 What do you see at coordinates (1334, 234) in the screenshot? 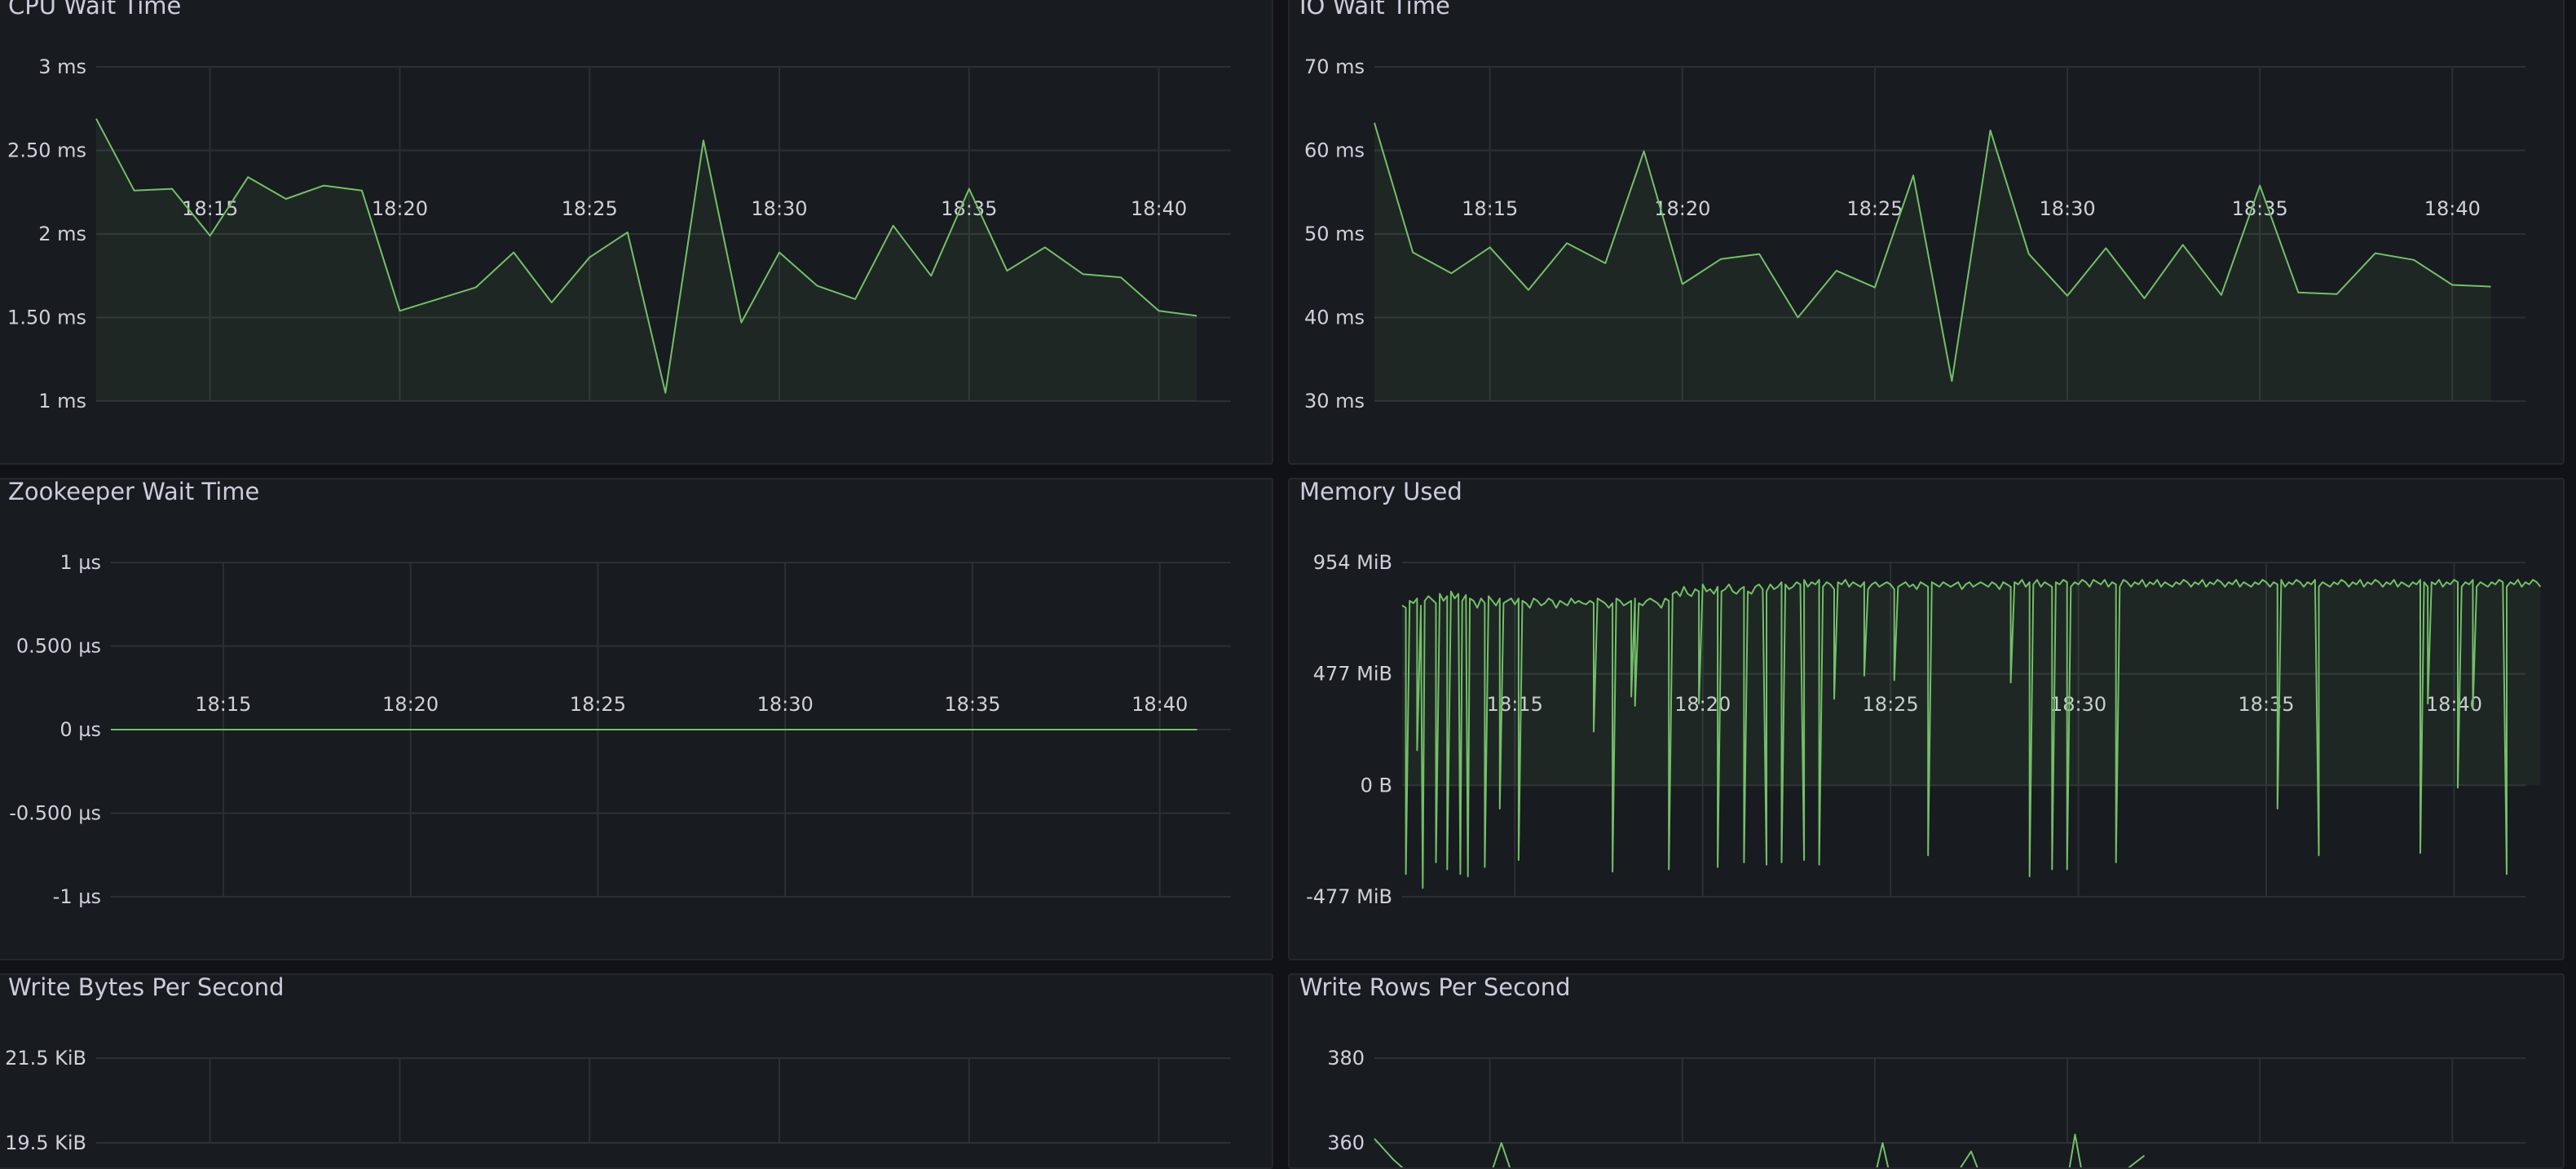
I see `y-tick-label: 50 ms` at bounding box center [1334, 234].